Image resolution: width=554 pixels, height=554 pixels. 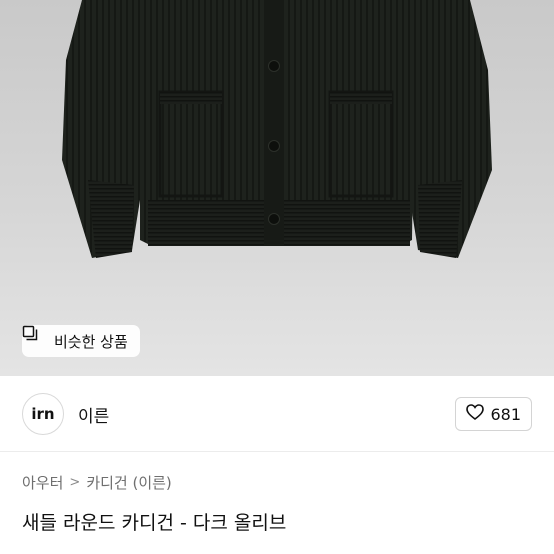 What do you see at coordinates (42, 482) in the screenshot?
I see `breadcrumb-item-outer: 아우터` at bounding box center [42, 482].